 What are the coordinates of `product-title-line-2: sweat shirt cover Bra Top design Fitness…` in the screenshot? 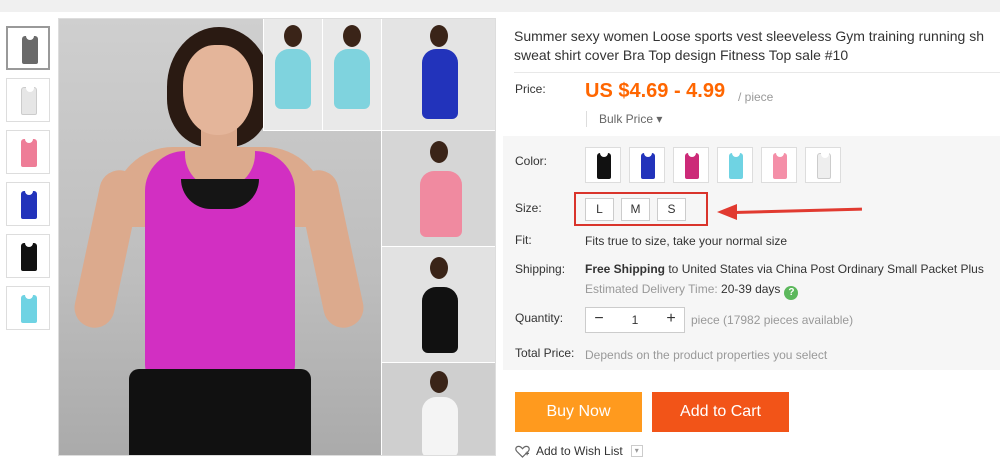 It's located at (681, 55).